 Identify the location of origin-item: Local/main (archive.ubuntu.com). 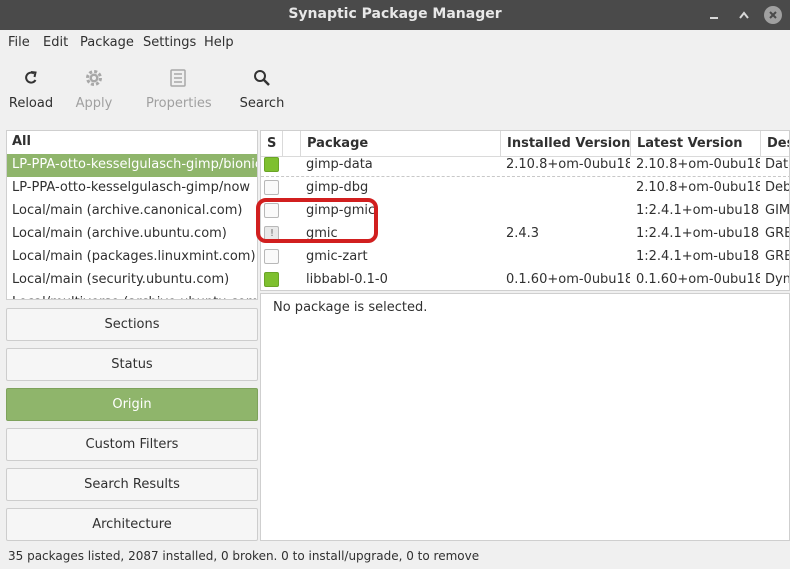
(132, 234).